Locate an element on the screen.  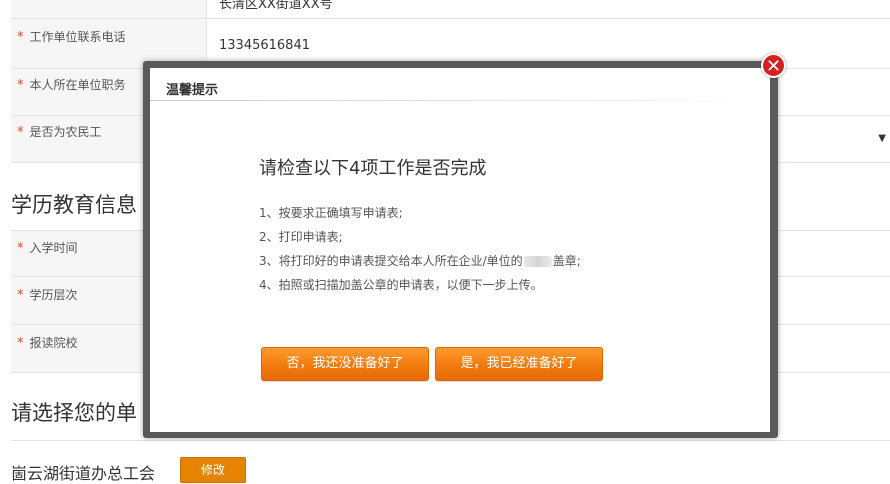
redacted-text is located at coordinates (537, 261).